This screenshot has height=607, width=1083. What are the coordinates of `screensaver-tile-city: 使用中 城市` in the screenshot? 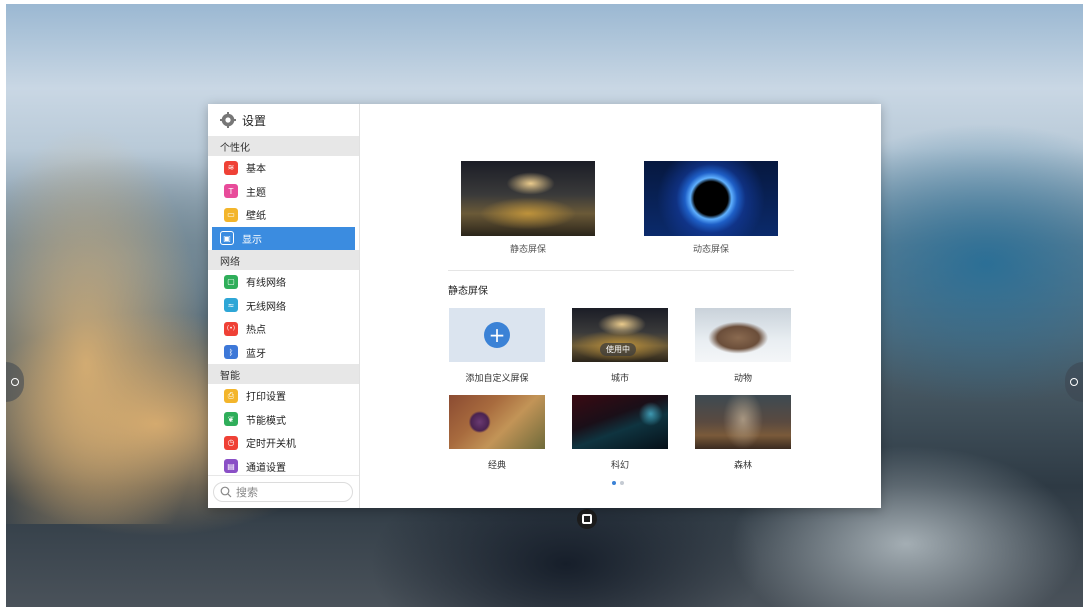 It's located at (620, 346).